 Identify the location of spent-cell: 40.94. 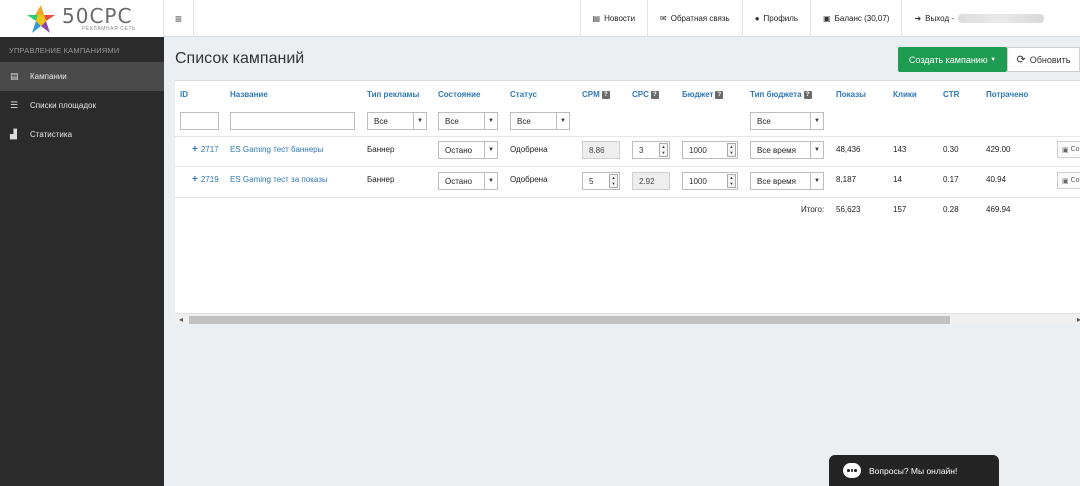
(996, 179).